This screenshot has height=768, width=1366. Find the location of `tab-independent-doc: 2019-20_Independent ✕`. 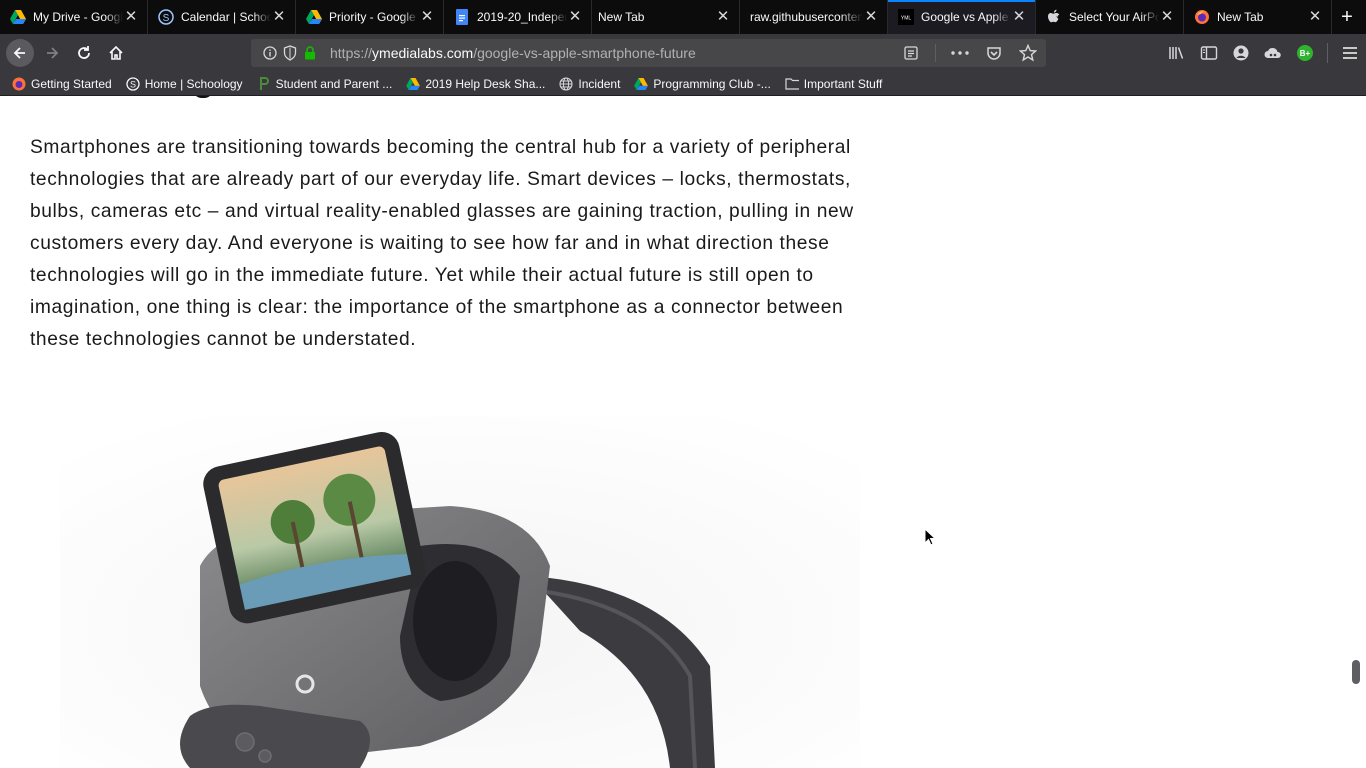

tab-independent-doc: 2019-20_Independent ✕ is located at coordinates (518, 17).